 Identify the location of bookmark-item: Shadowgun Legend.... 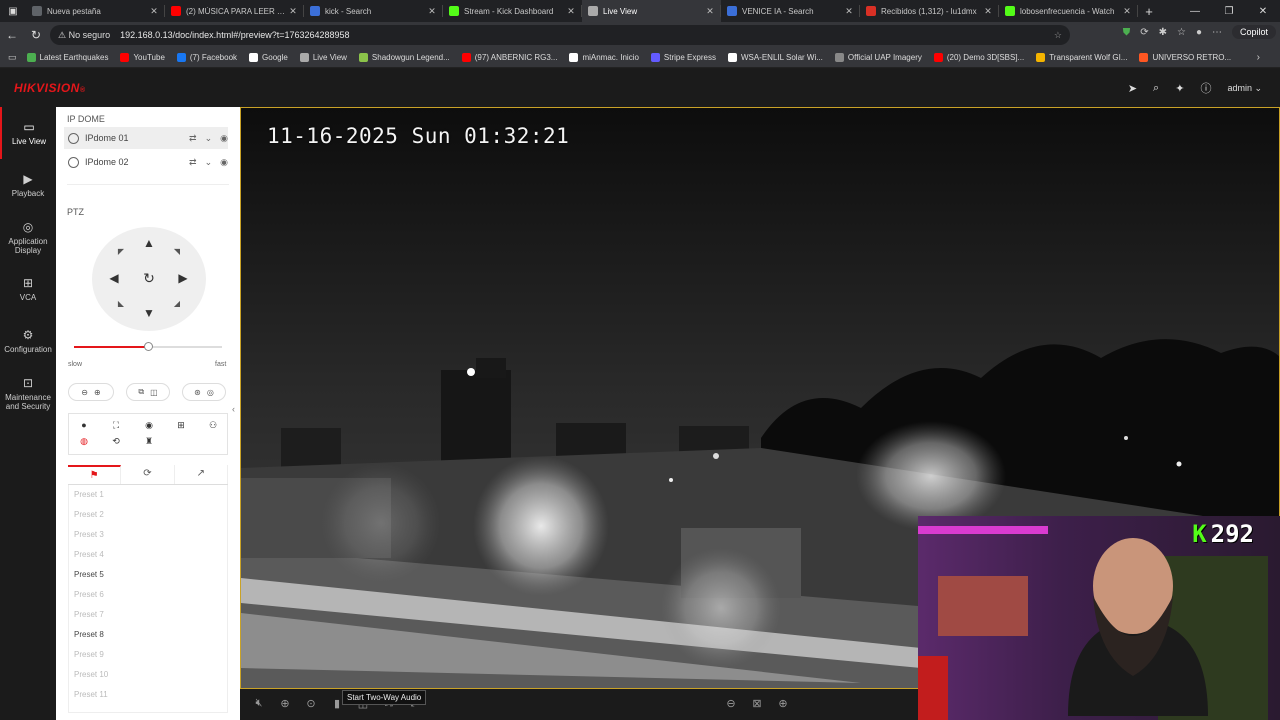
(404, 57).